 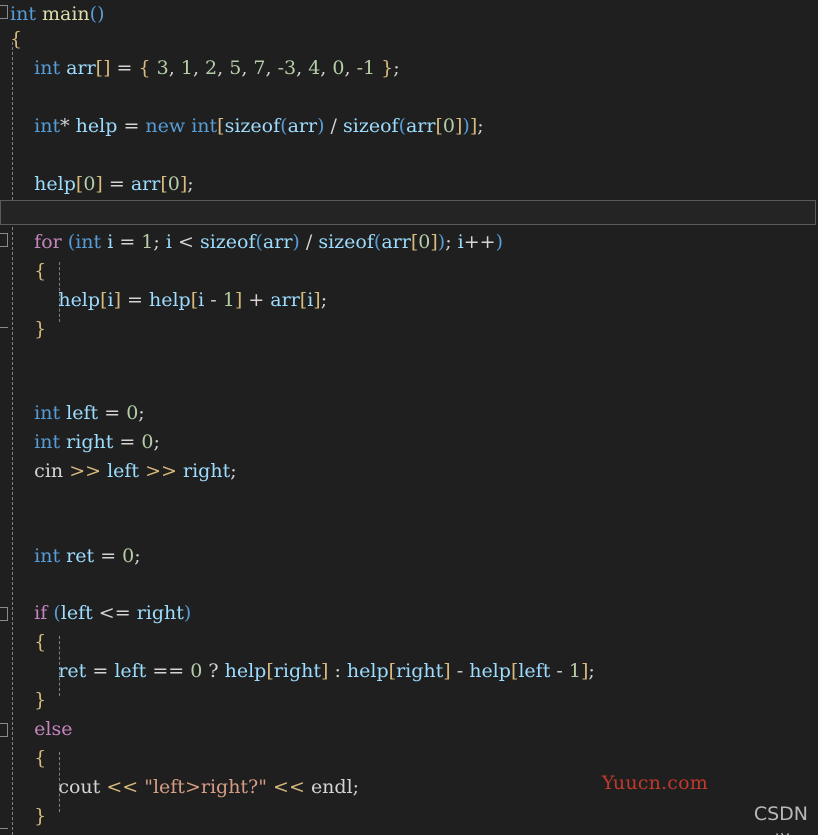 What do you see at coordinates (409, 271) in the screenshot?
I see `code-line-10: {` at bounding box center [409, 271].